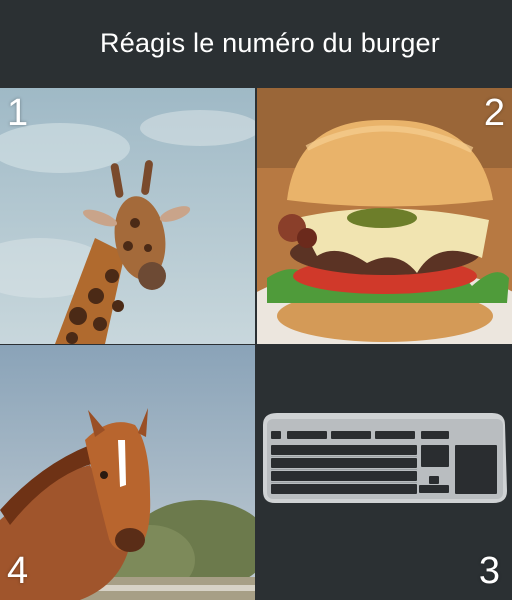  What do you see at coordinates (270, 43) in the screenshot?
I see `page-title: Réagis le numéro du burger` at bounding box center [270, 43].